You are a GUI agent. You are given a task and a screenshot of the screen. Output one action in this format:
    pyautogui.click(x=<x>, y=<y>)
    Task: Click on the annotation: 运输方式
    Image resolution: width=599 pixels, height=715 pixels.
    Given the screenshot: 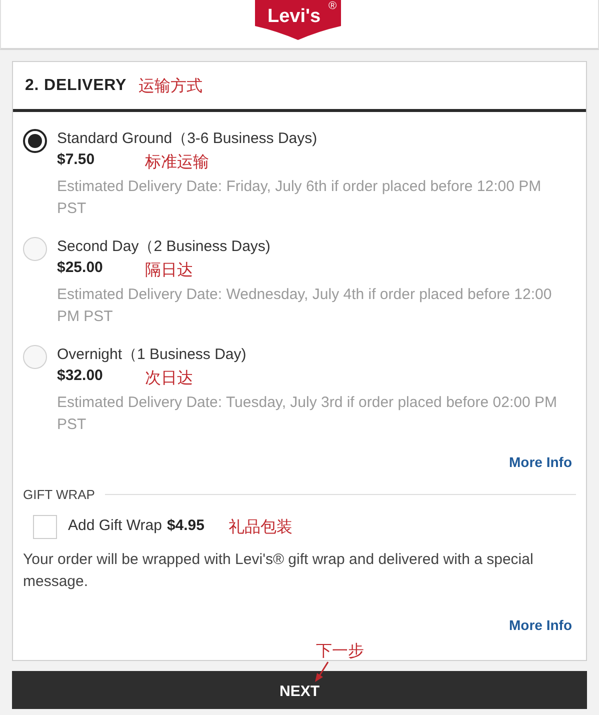 What is the action you would take?
    pyautogui.click(x=170, y=85)
    